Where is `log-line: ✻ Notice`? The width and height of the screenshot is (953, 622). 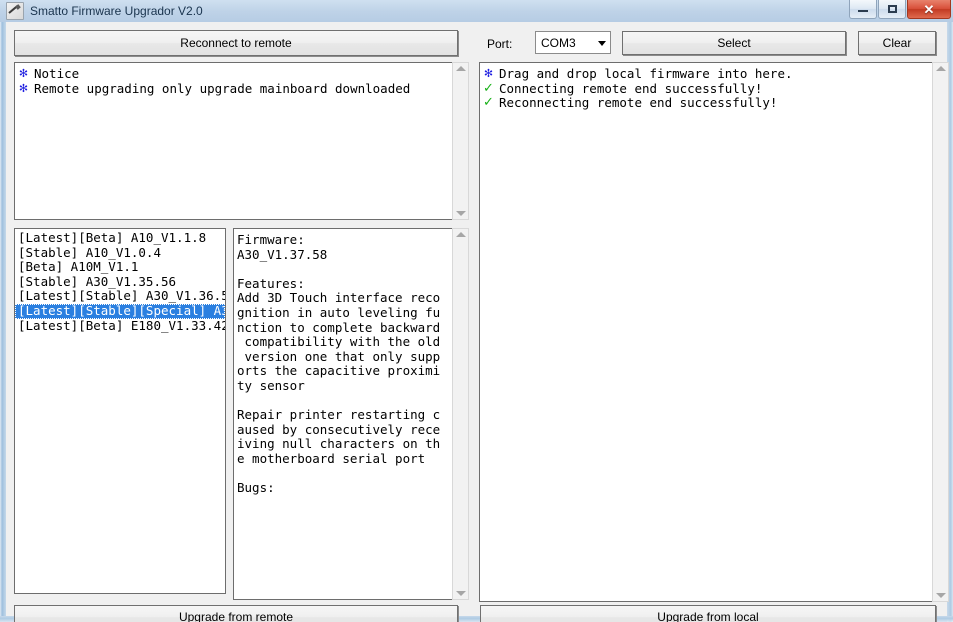 log-line: ✻ Notice is located at coordinates (233, 74).